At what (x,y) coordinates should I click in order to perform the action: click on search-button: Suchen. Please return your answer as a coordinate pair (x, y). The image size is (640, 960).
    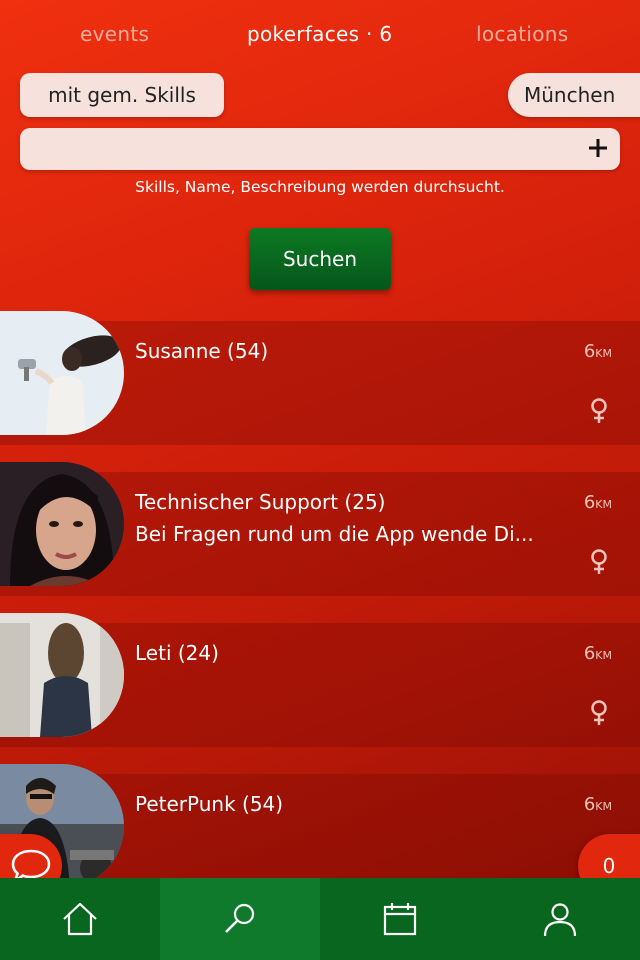
    Looking at the image, I should click on (320, 259).